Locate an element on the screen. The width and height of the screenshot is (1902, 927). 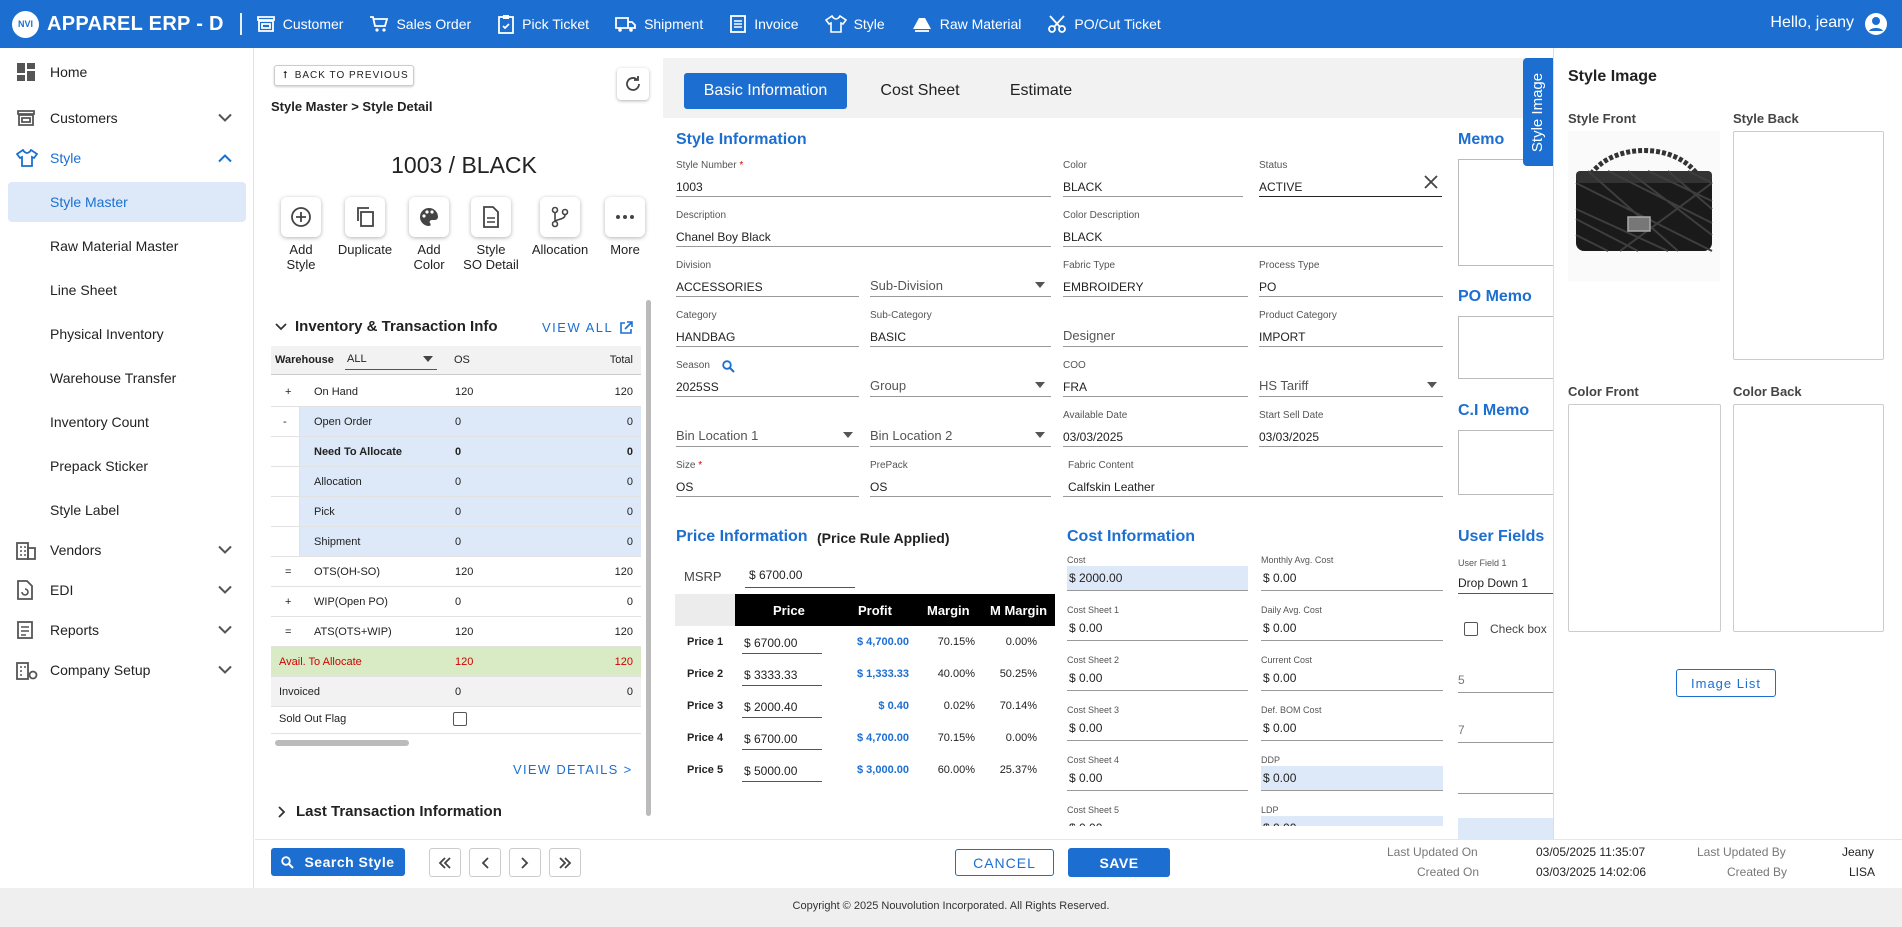
cost-field: Cost Sheet 4 $ 0.00 is located at coordinates (1157, 773).